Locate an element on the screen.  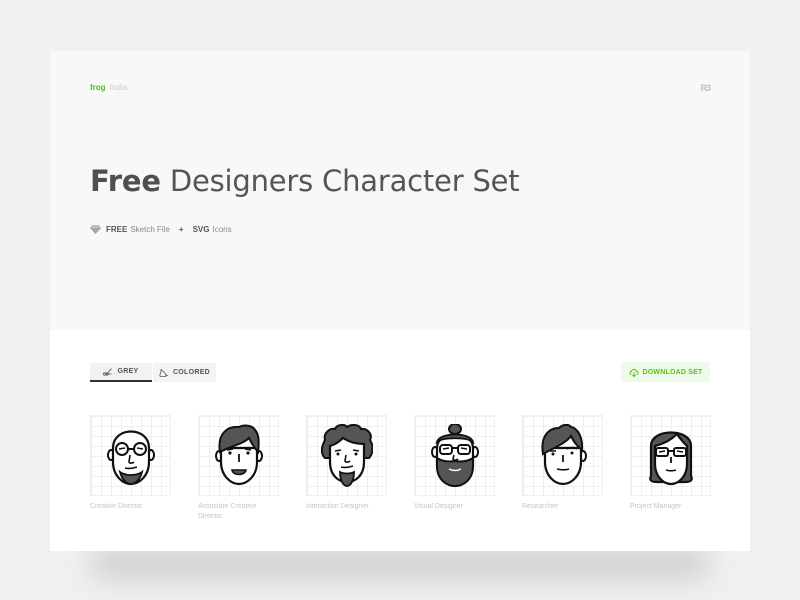
short-hair-open-mouth-avatar-icon is located at coordinates (239, 455).